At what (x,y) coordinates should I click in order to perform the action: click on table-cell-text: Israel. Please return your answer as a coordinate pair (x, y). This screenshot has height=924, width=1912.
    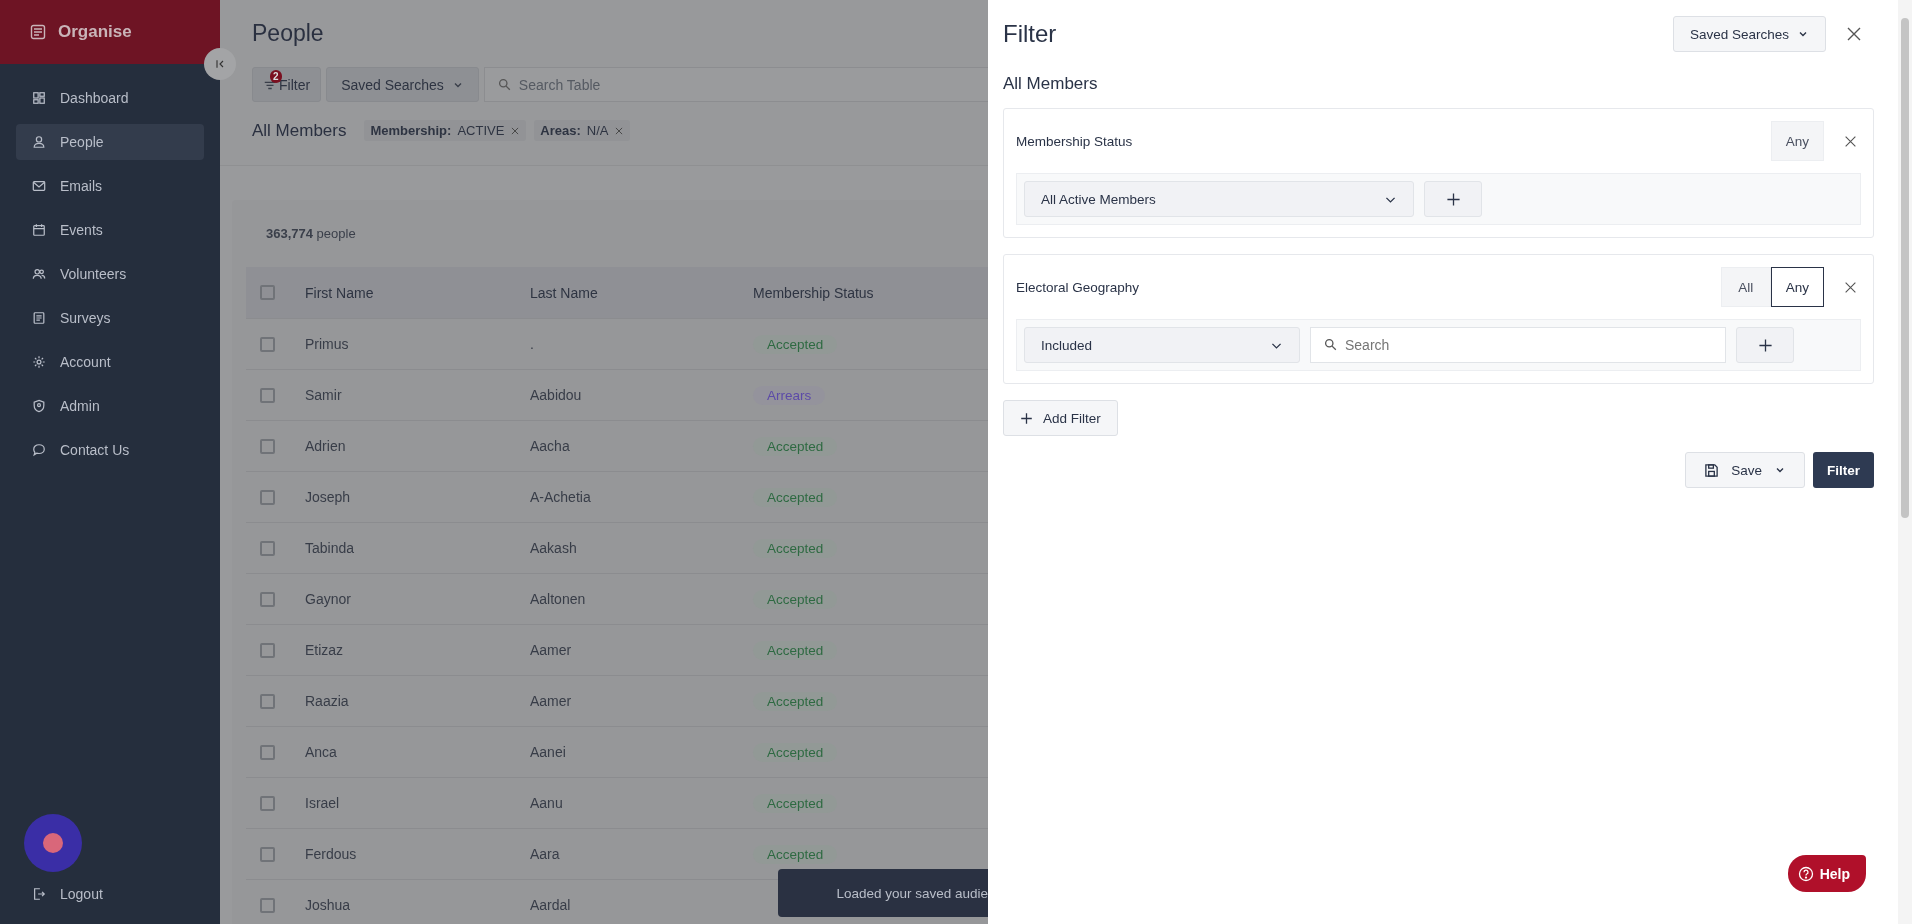
    Looking at the image, I should click on (323, 803).